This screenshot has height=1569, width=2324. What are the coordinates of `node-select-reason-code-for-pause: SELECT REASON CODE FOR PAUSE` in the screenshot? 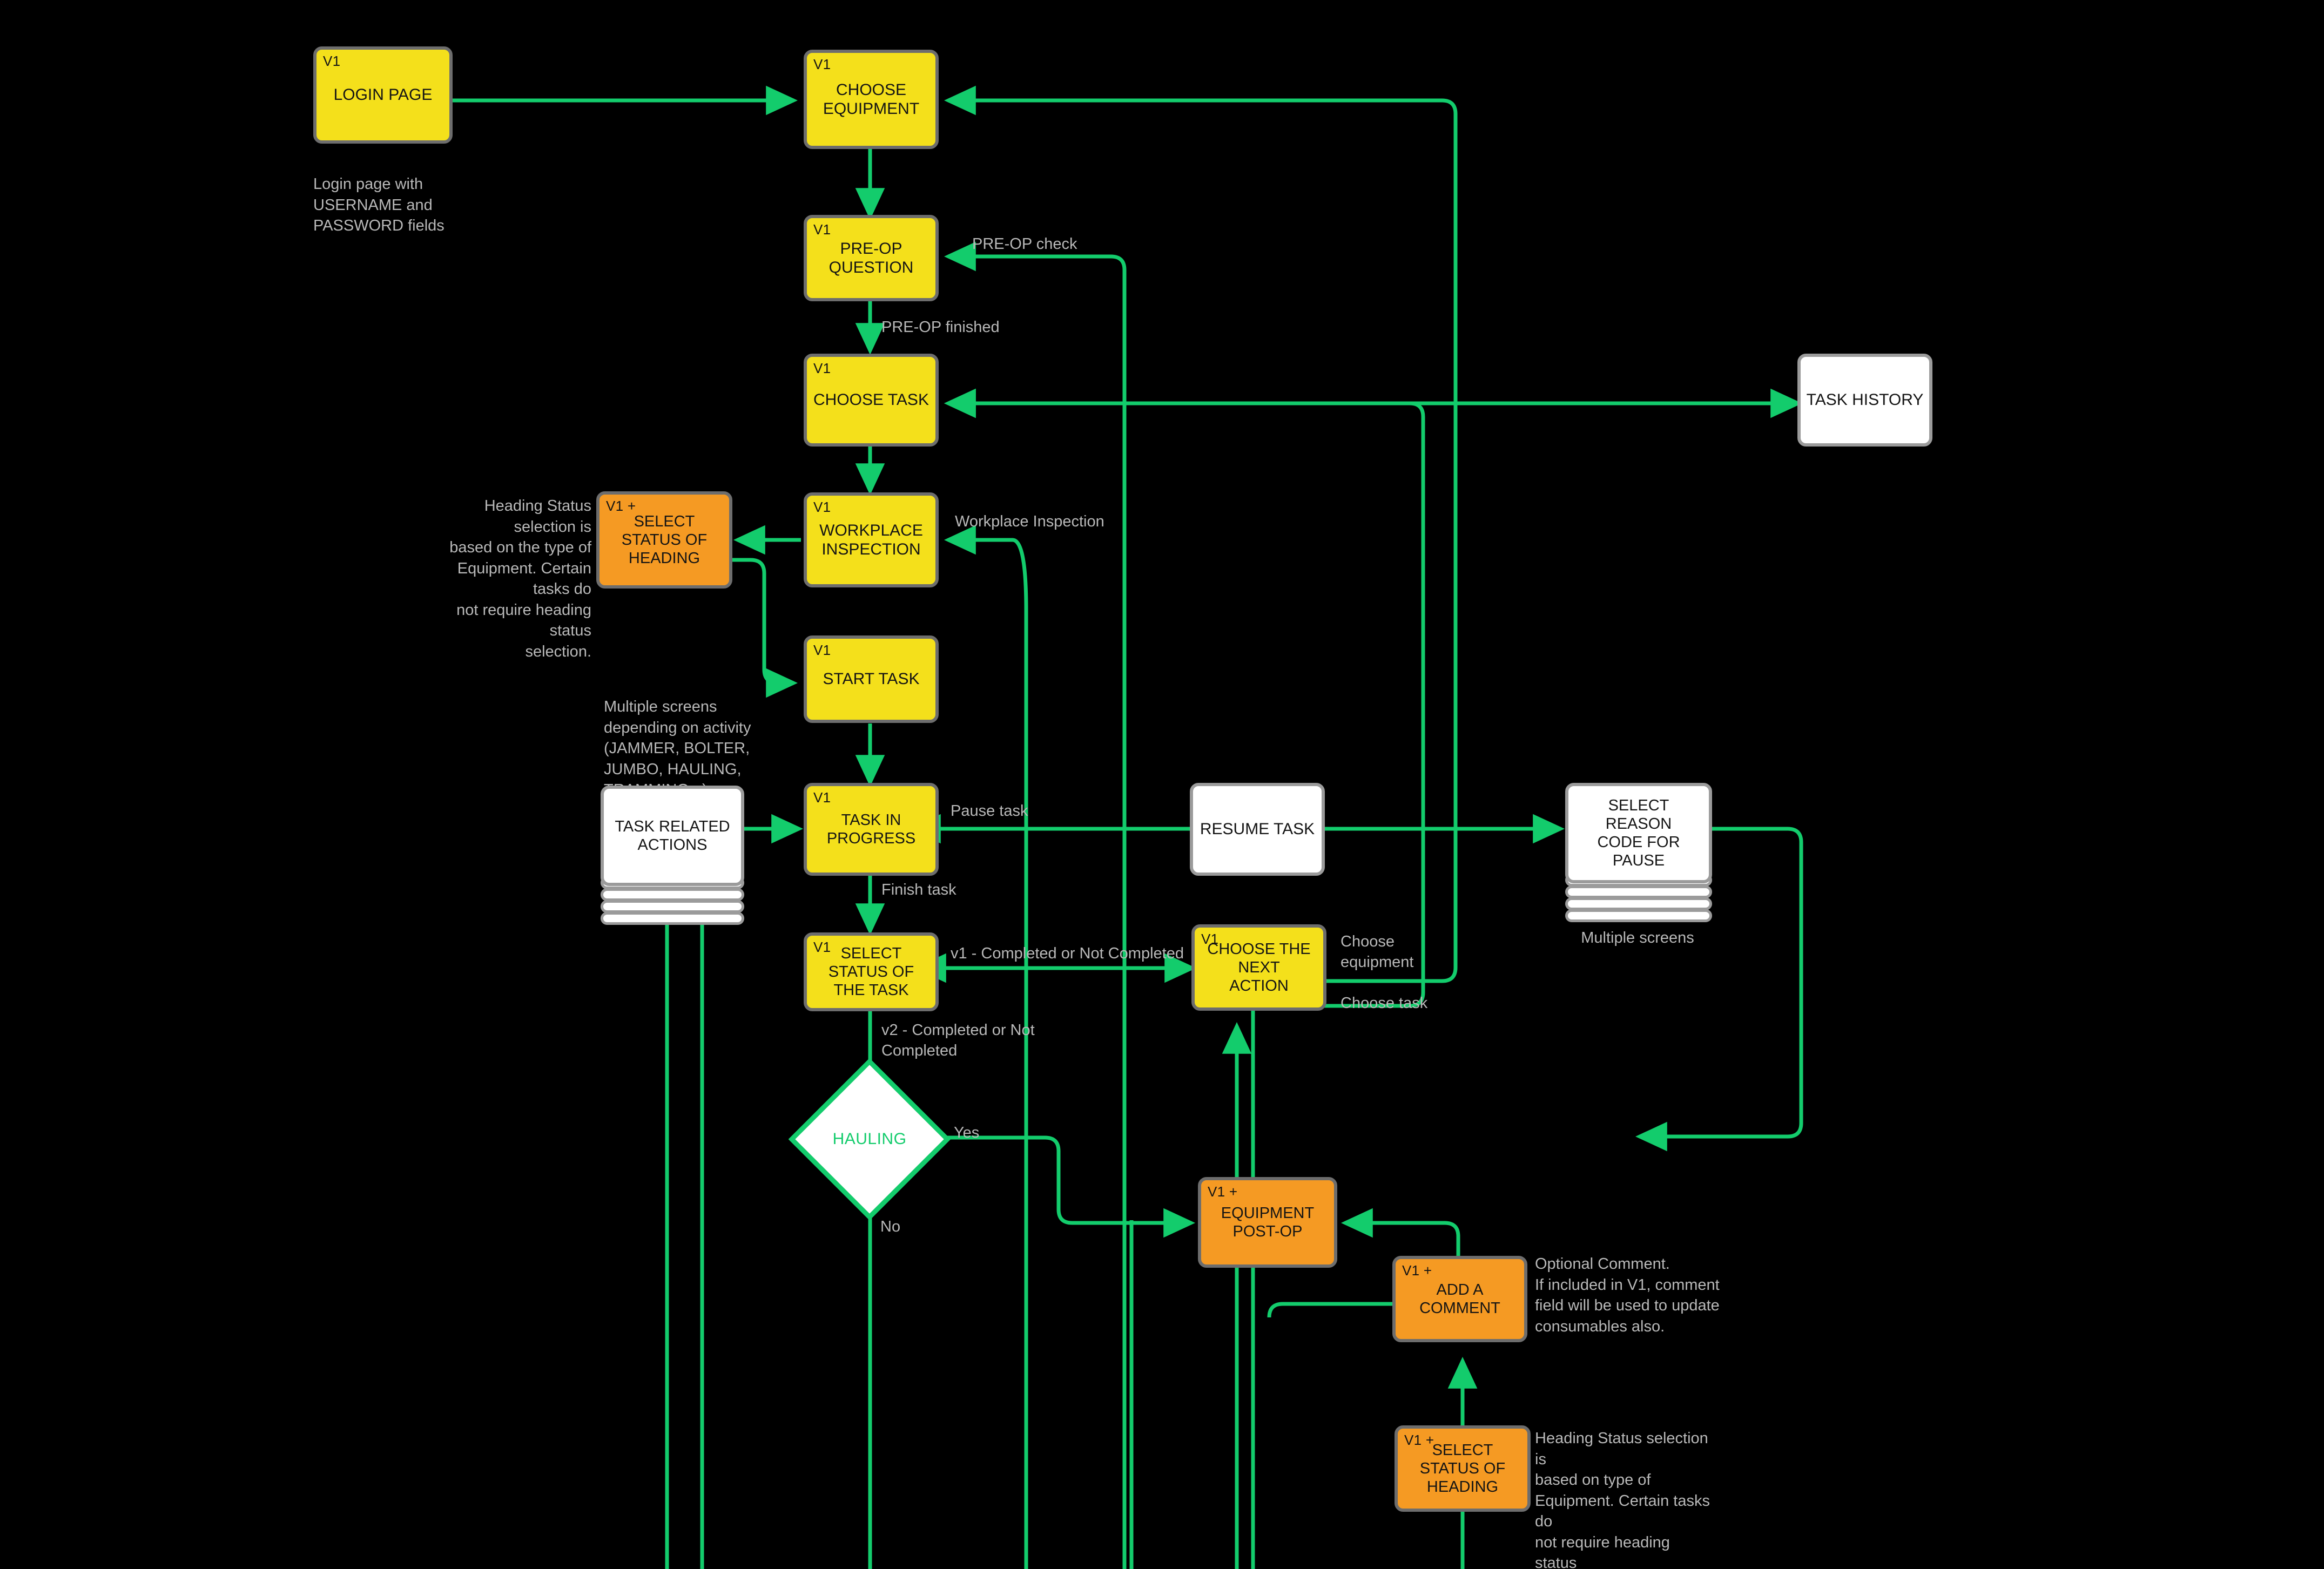 It's located at (1638, 833).